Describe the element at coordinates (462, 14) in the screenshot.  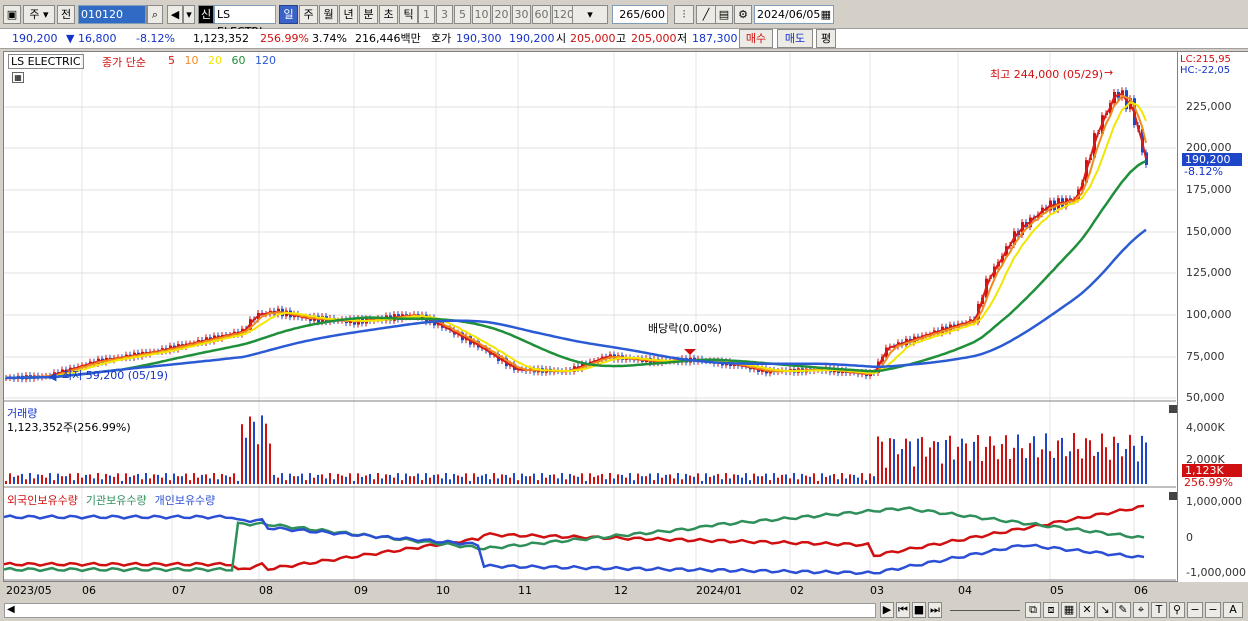
I see `count-5: 5` at that location.